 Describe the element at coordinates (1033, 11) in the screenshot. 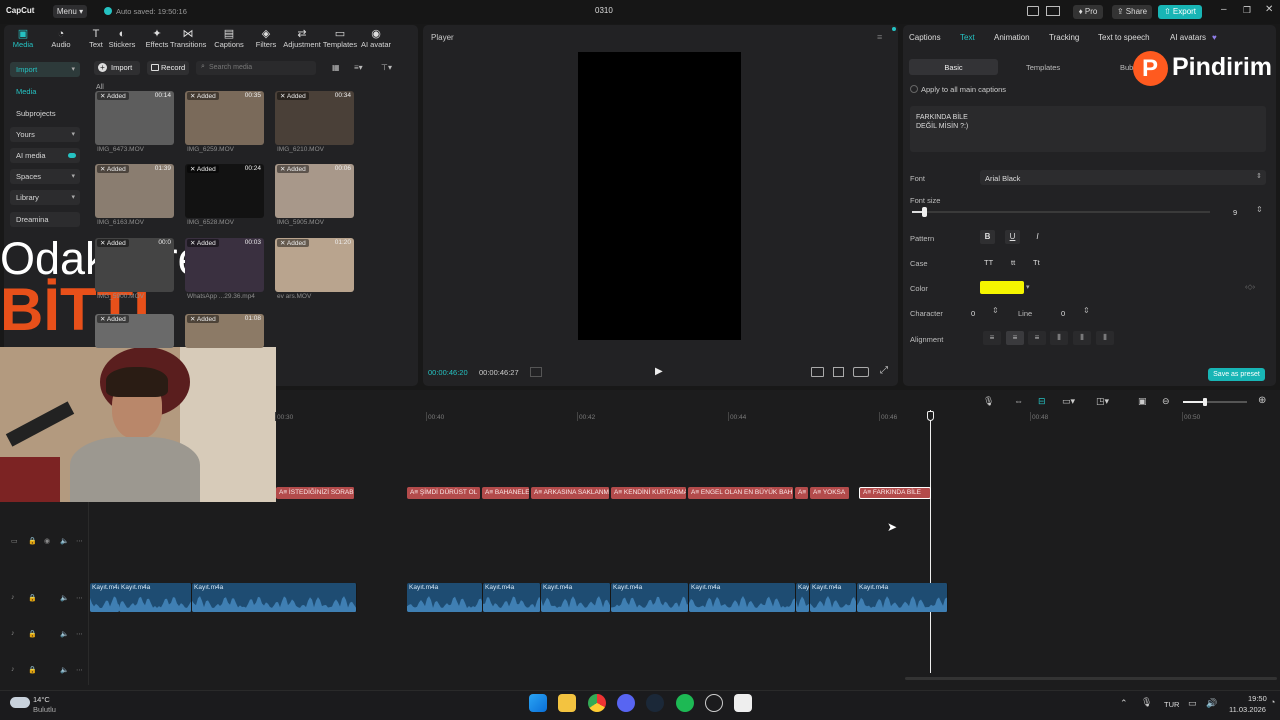

I see `layout-icon` at that location.